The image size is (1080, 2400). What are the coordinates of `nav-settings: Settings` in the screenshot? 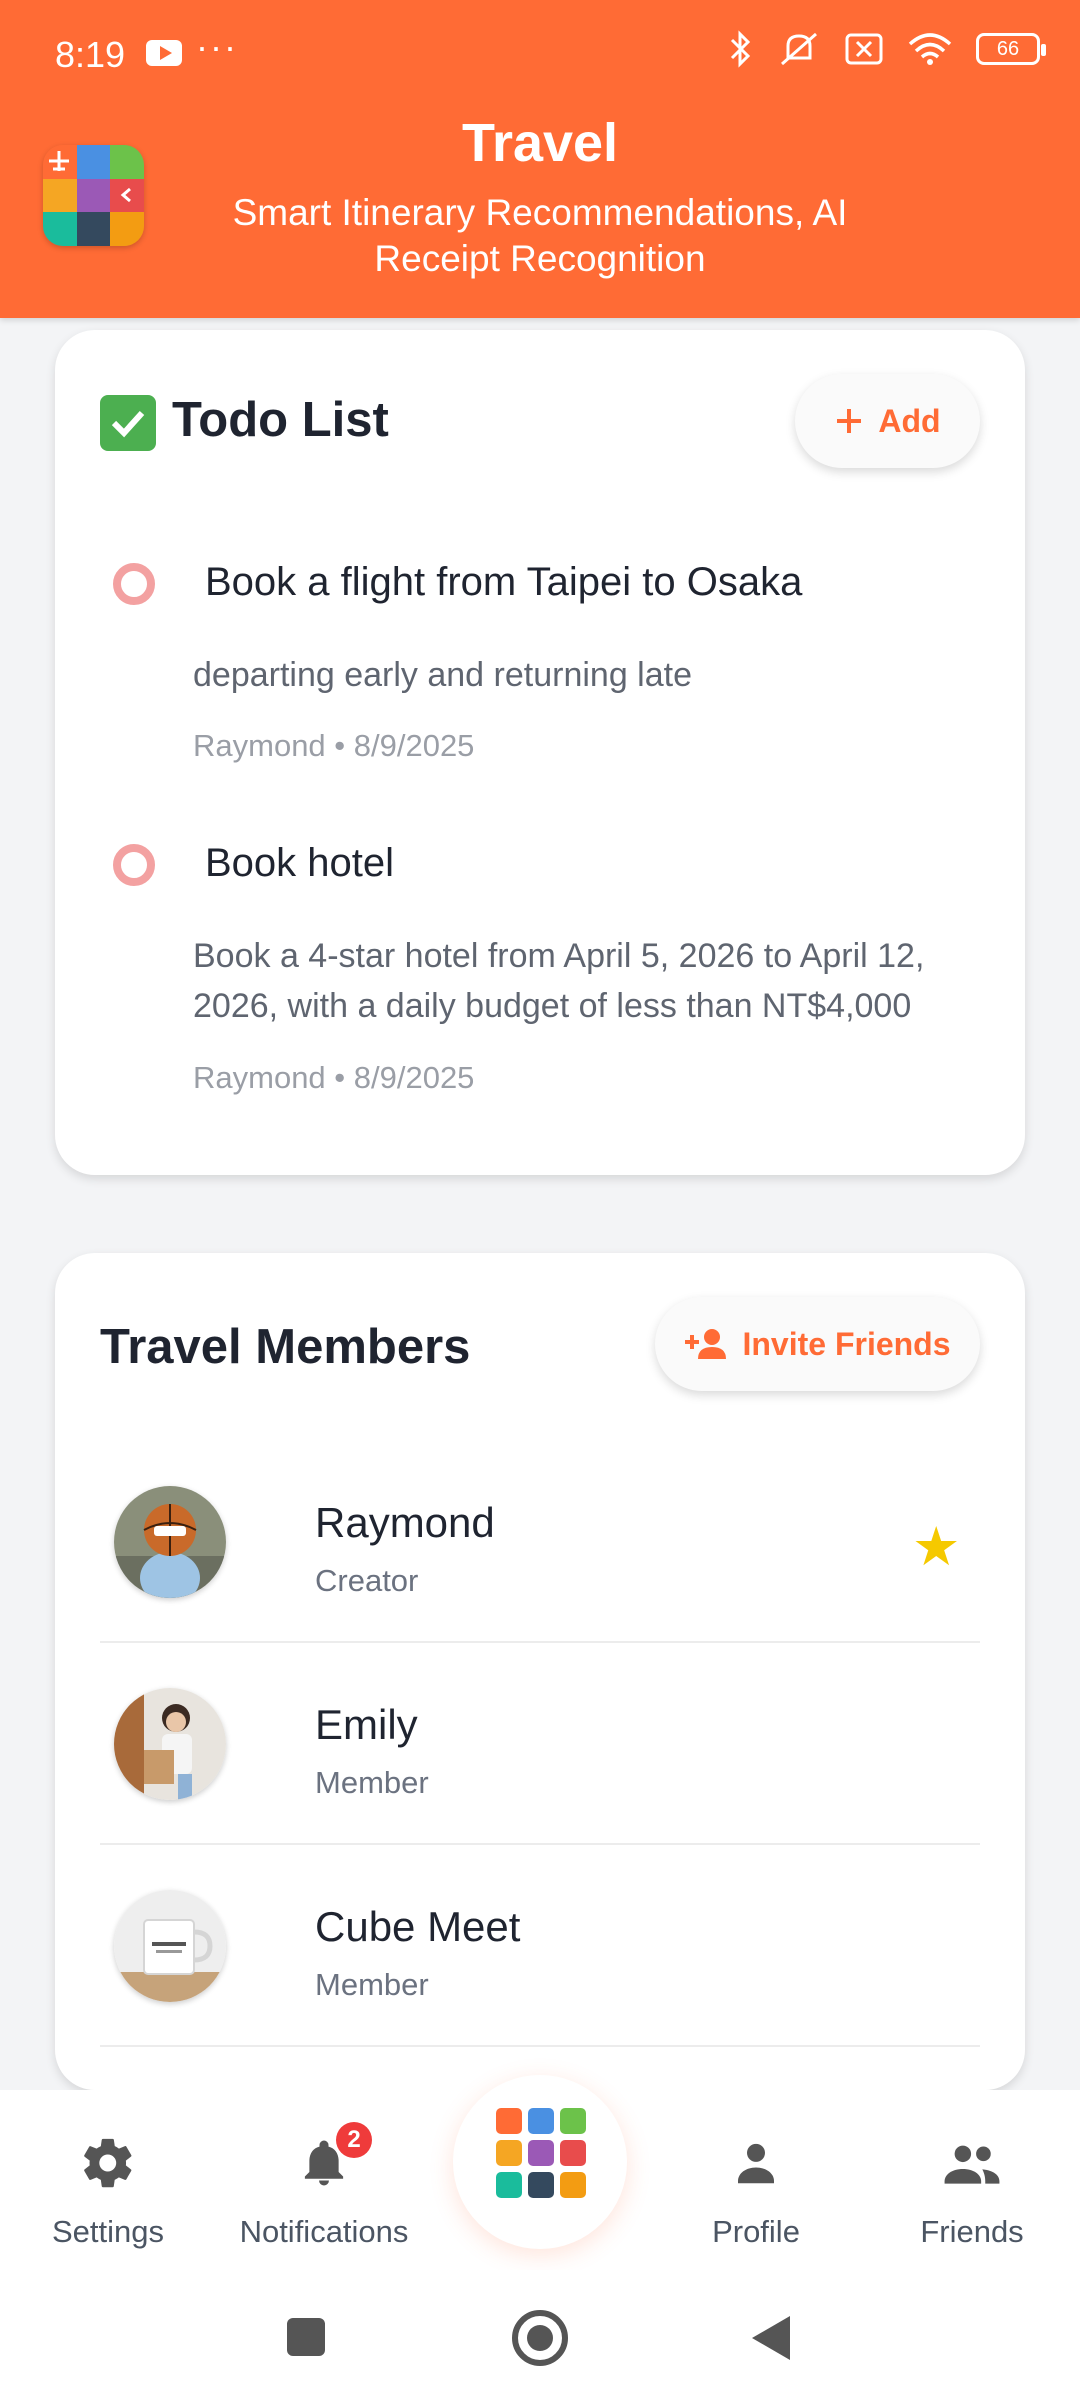 It's located at (108, 2180).